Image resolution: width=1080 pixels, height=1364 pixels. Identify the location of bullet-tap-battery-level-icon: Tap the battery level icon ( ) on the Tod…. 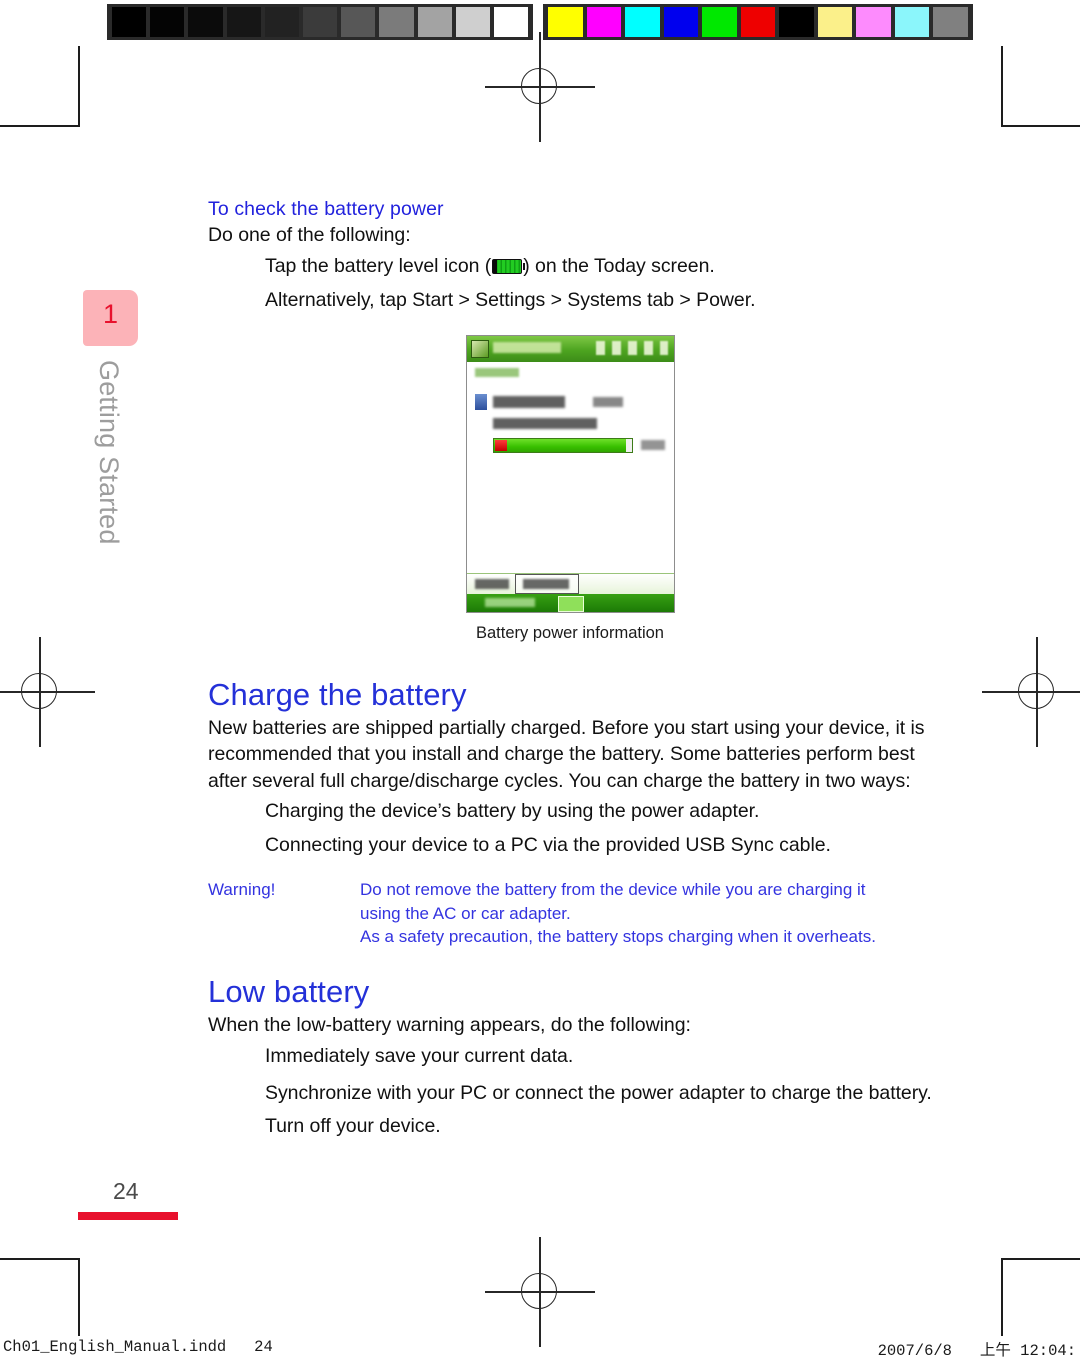
(570, 266).